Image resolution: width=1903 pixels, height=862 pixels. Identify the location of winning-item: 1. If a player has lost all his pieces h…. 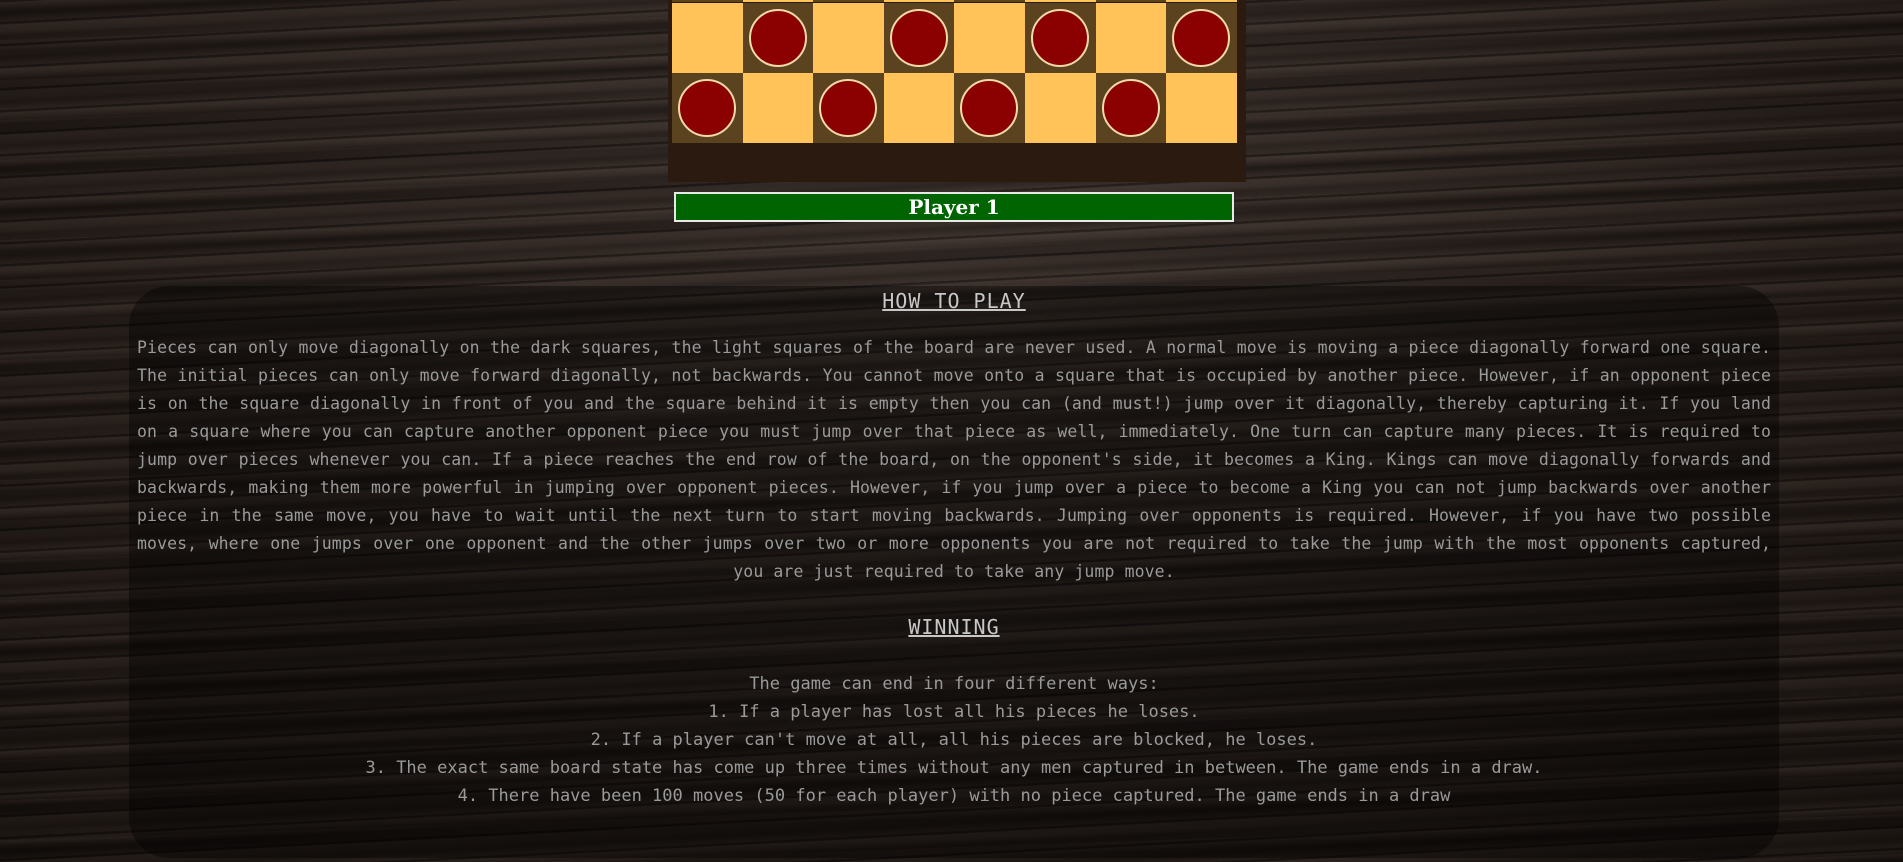
(954, 712).